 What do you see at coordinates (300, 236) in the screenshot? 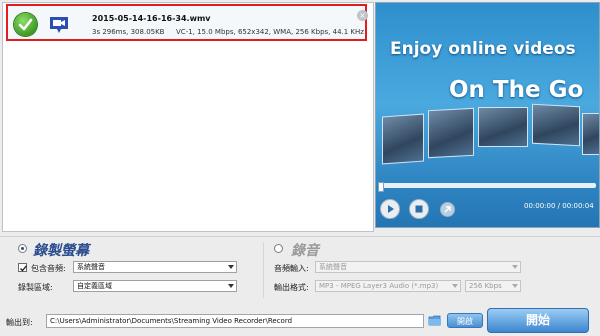
I see `section-divider` at bounding box center [300, 236].